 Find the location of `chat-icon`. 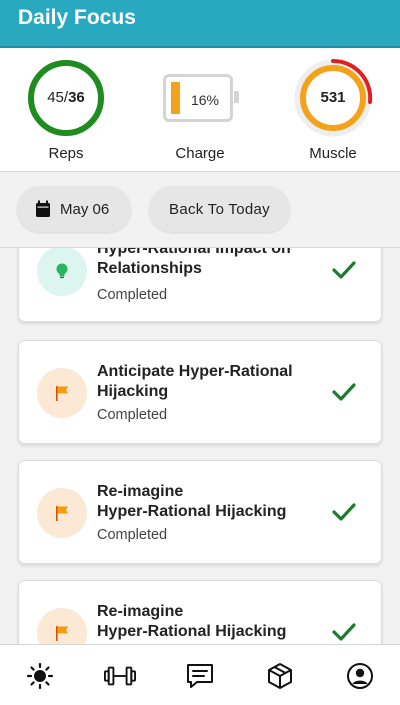

chat-icon is located at coordinates (200, 676).